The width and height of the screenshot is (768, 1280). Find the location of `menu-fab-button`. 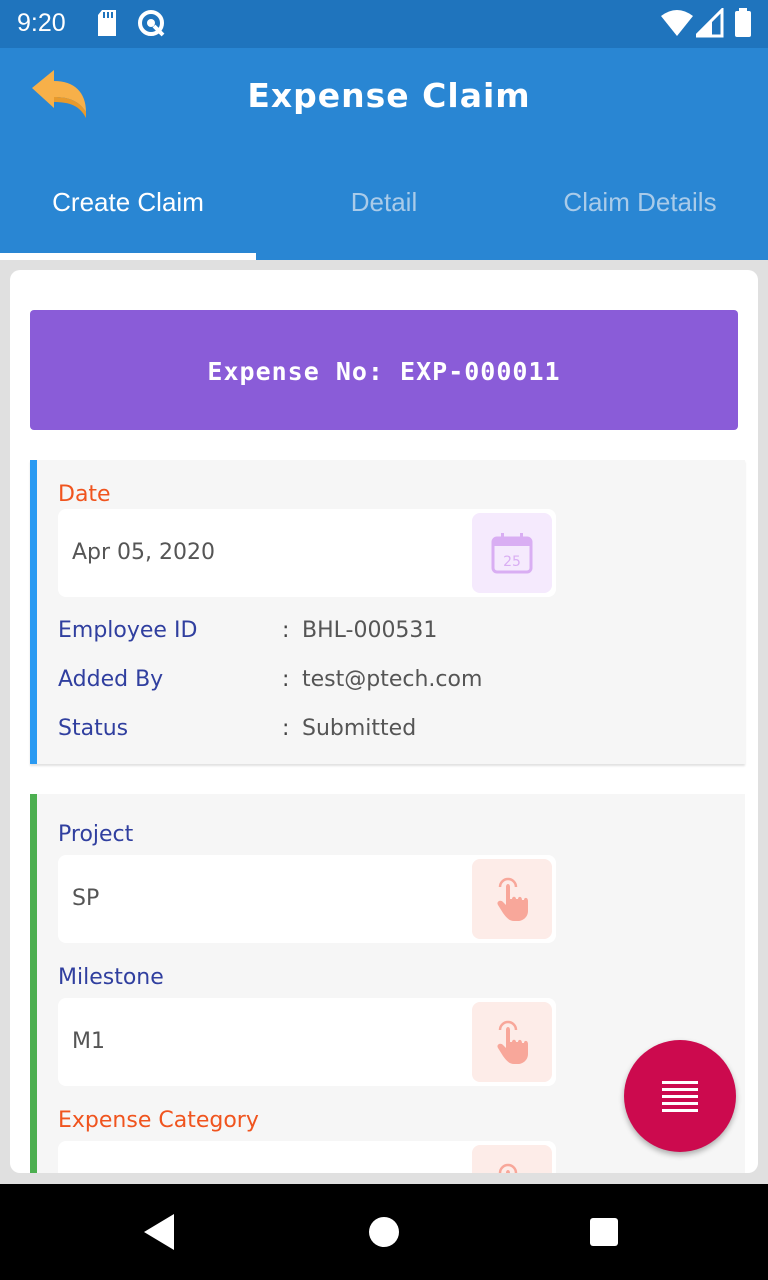

menu-fab-button is located at coordinates (680, 1096).